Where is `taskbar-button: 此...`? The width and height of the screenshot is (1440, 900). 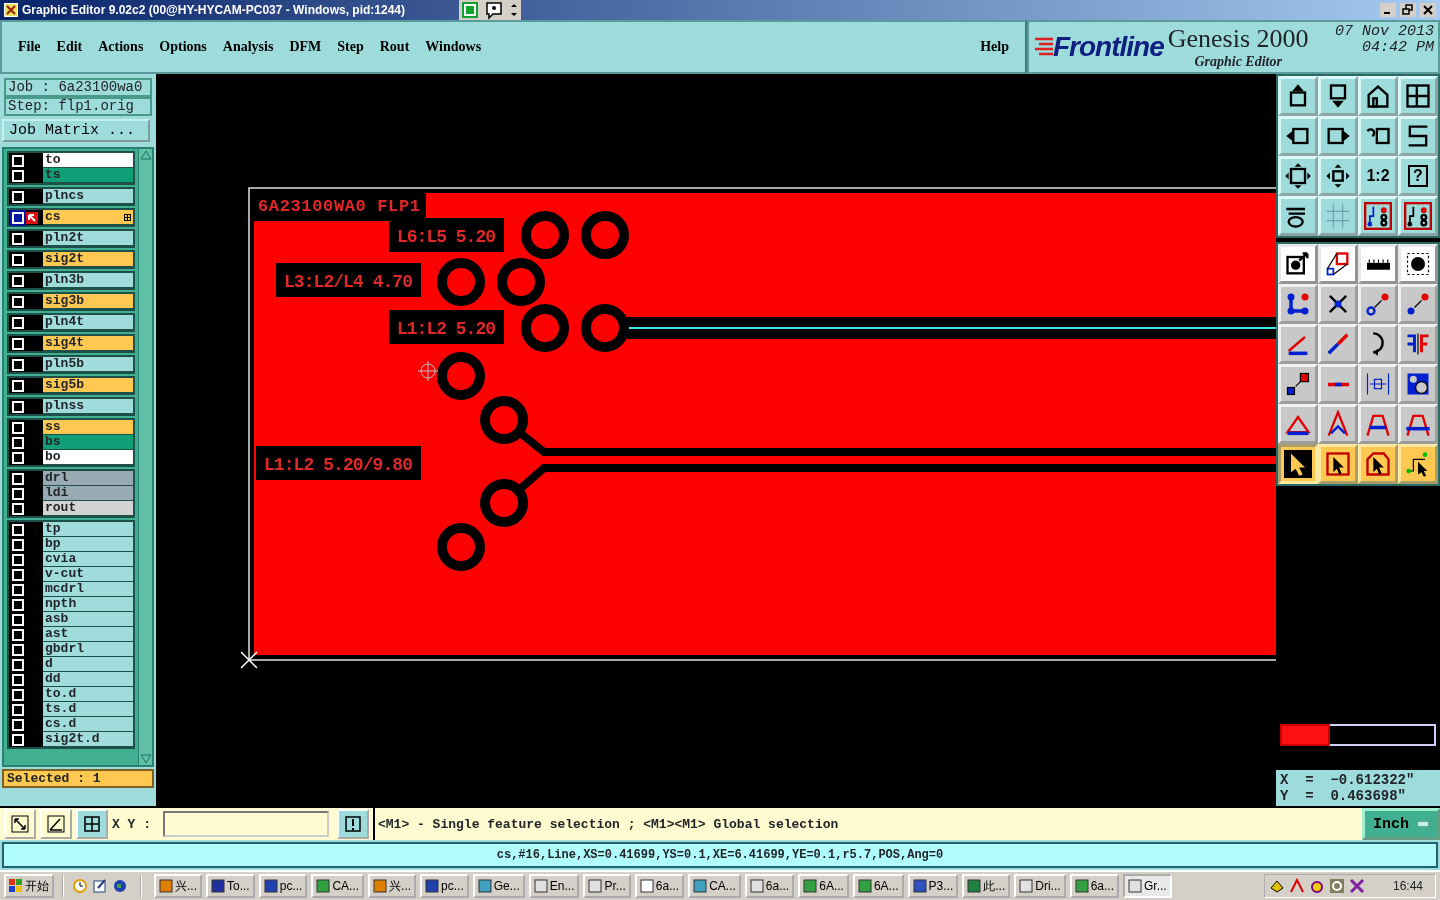
taskbar-button: 此... is located at coordinates (986, 886).